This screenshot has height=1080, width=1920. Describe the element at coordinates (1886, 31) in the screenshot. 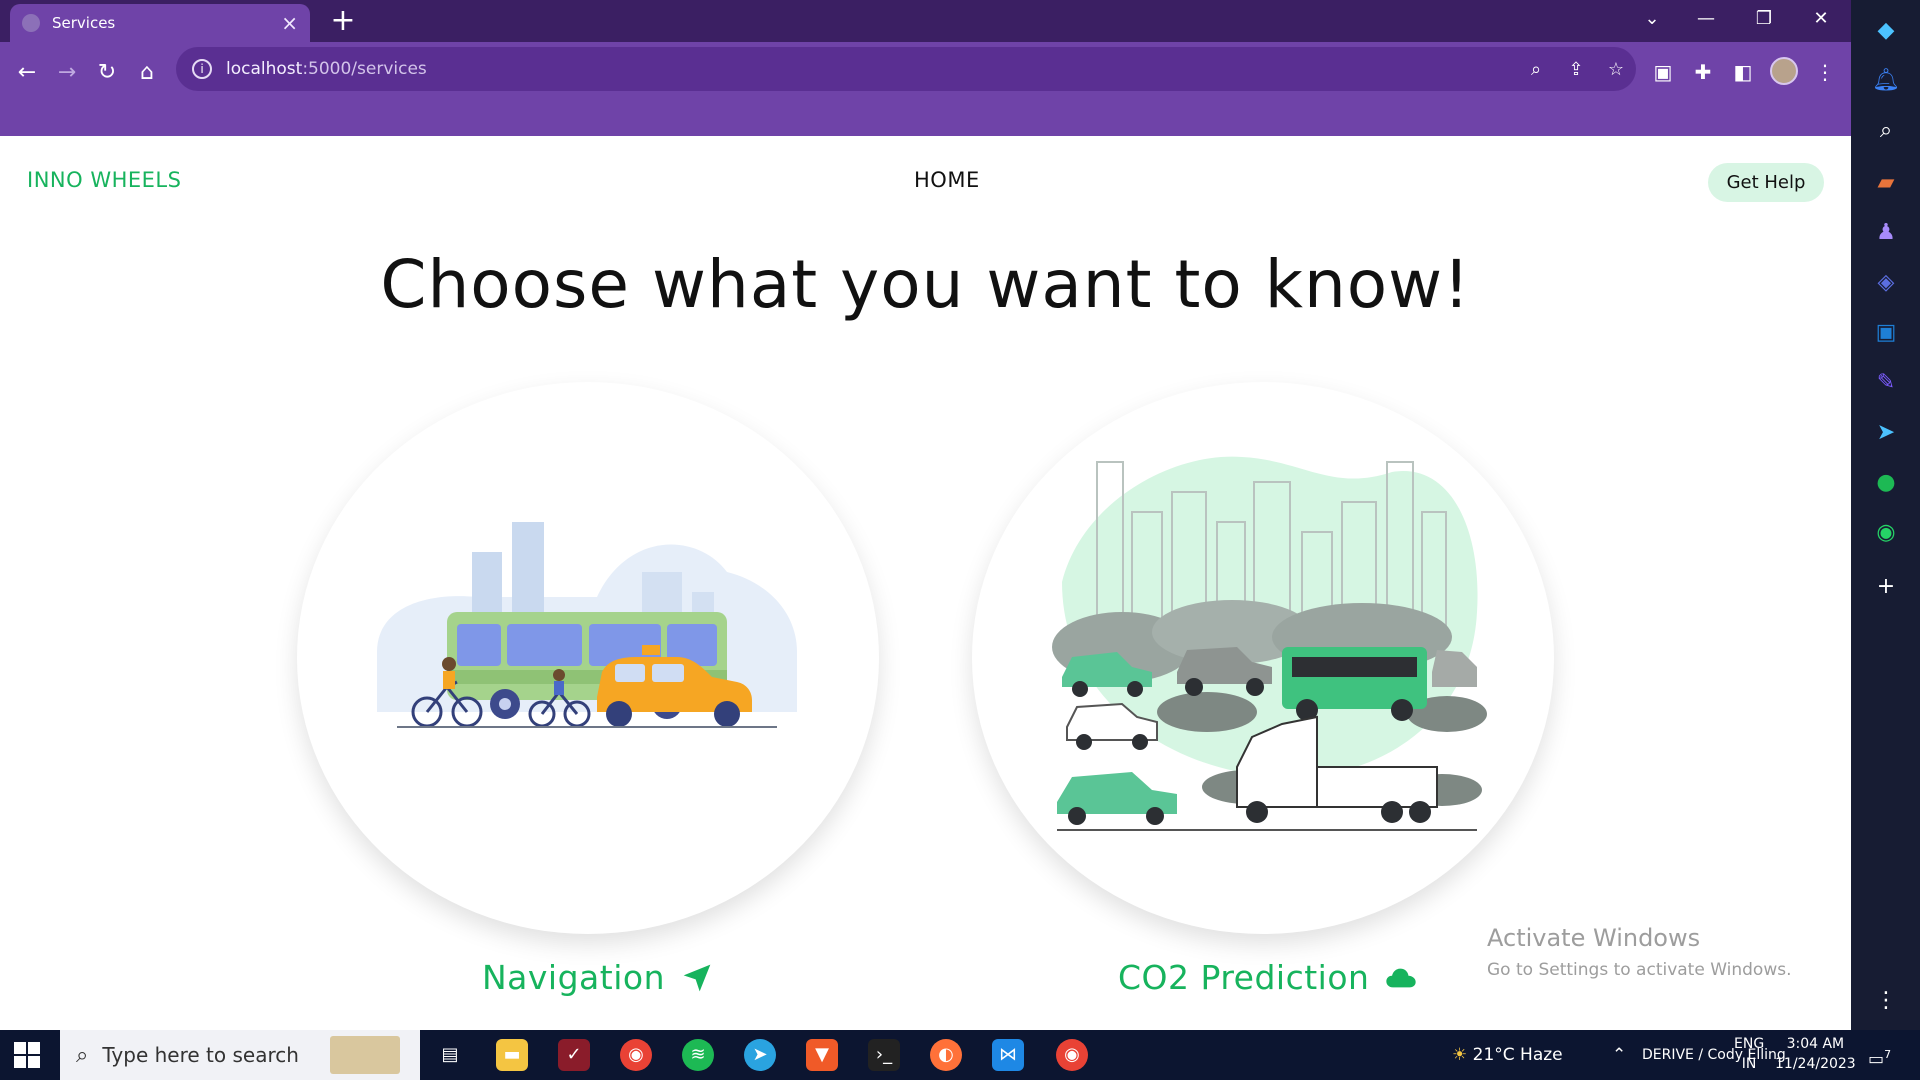

I see `copilot-icon: ◆` at that location.